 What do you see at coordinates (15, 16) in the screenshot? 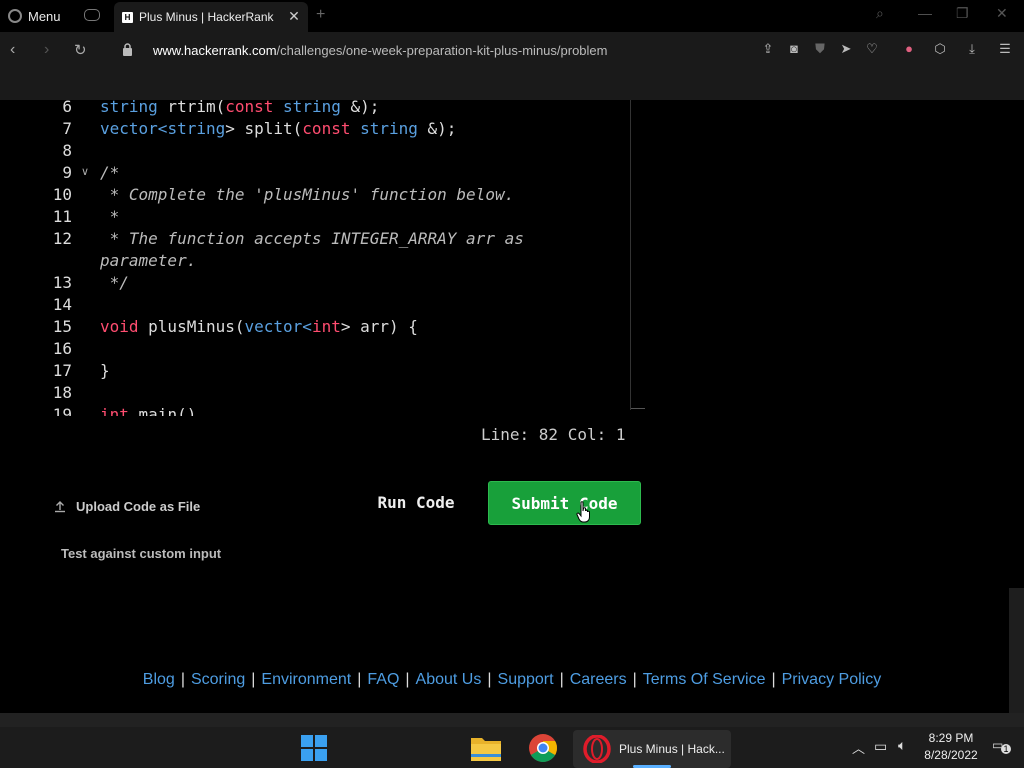
I see `opera-logo-icon` at bounding box center [15, 16].